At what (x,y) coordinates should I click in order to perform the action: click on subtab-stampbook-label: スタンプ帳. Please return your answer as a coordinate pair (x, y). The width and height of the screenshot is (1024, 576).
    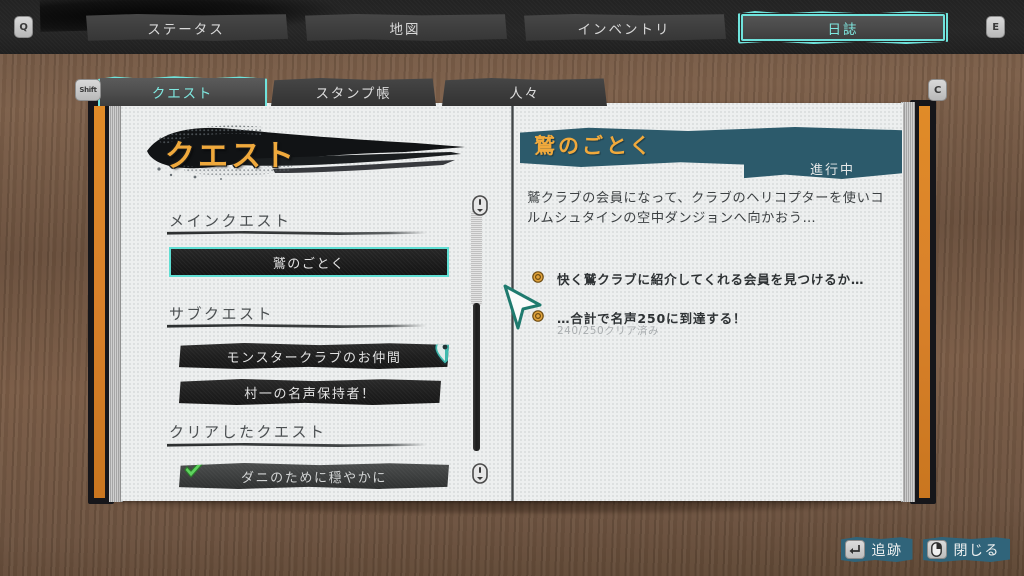
    Looking at the image, I should click on (353, 94).